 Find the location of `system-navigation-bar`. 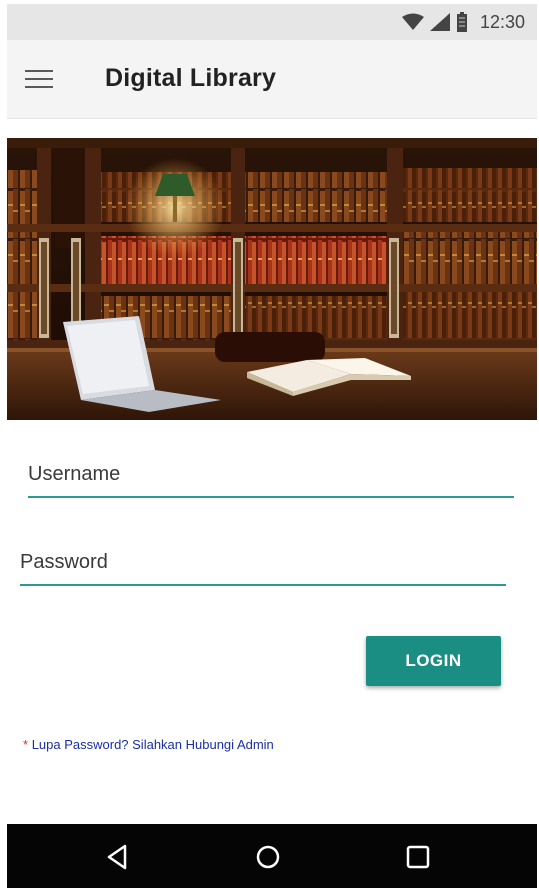

system-navigation-bar is located at coordinates (272, 856).